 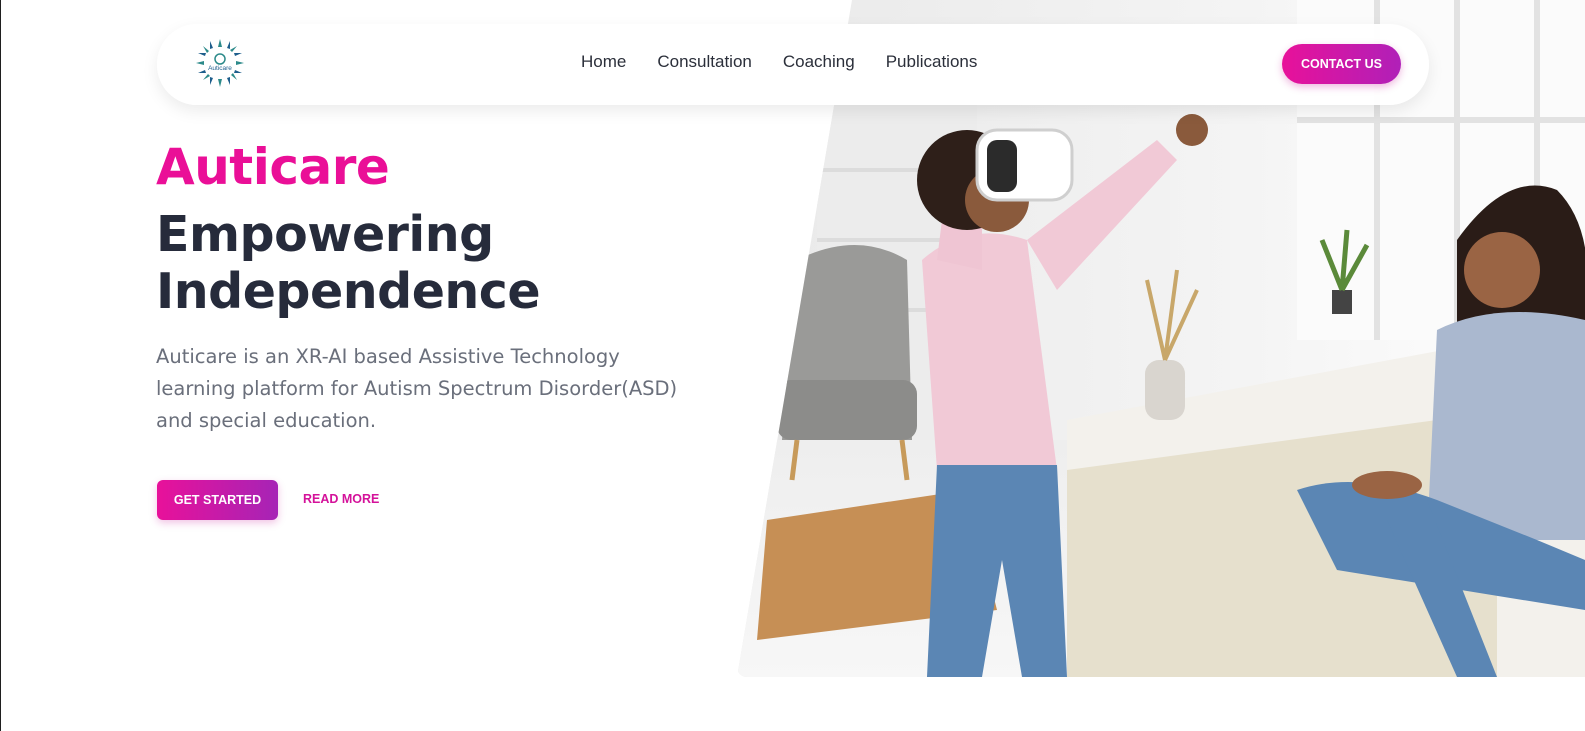 I want to click on auticare-logo-icon: Auticare, so click(x=220, y=63).